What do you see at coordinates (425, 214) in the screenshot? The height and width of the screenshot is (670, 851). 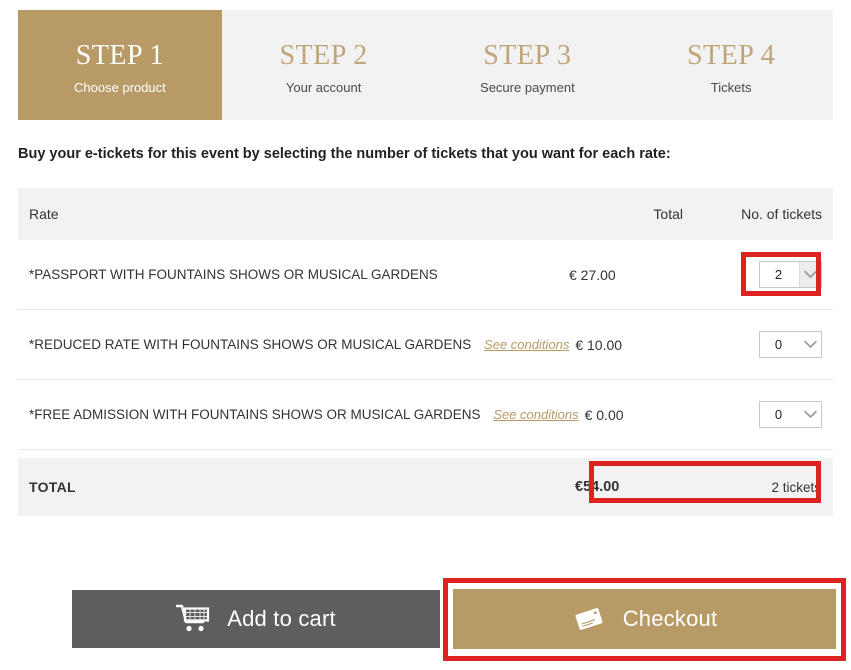 I see `table-header-row: Rate Total No. of tickets` at bounding box center [425, 214].